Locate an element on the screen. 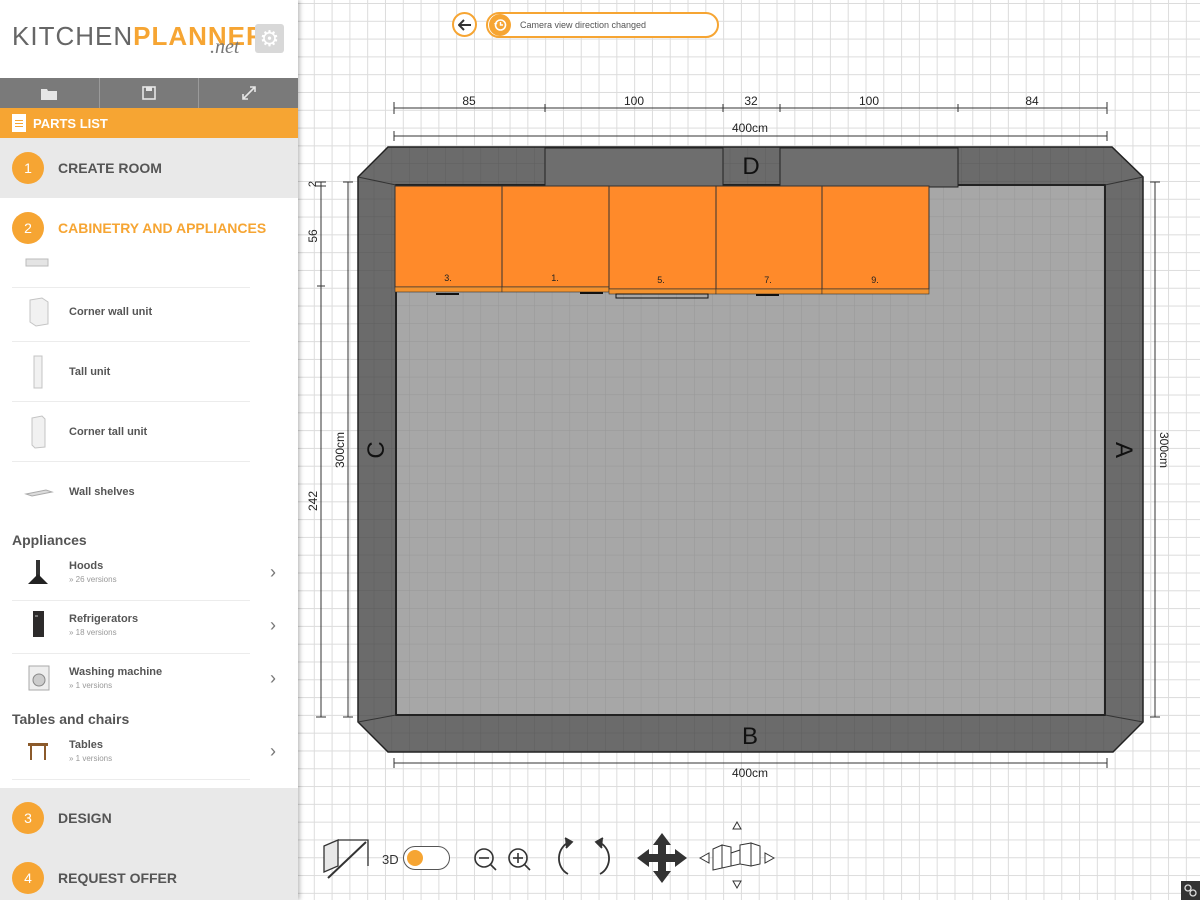  step-label: CREATE ROOM is located at coordinates (110, 168).